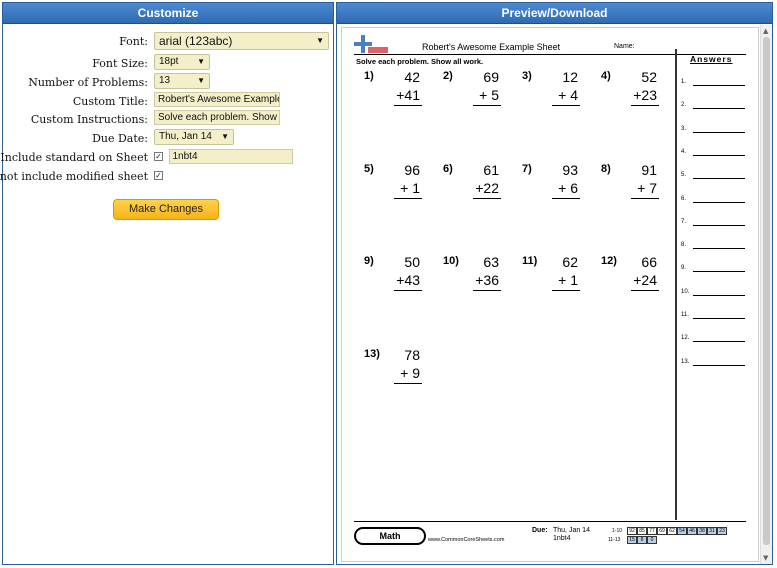 This screenshot has width=777, height=568. What do you see at coordinates (684, 198) in the screenshot?
I see `answer-number: 6.` at bounding box center [684, 198].